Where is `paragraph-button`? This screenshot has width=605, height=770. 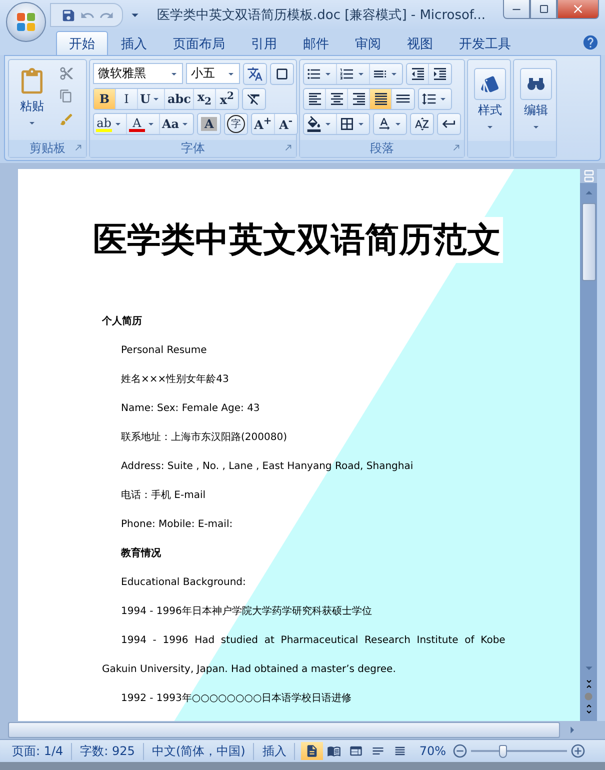
paragraph-button is located at coordinates (381, 99).